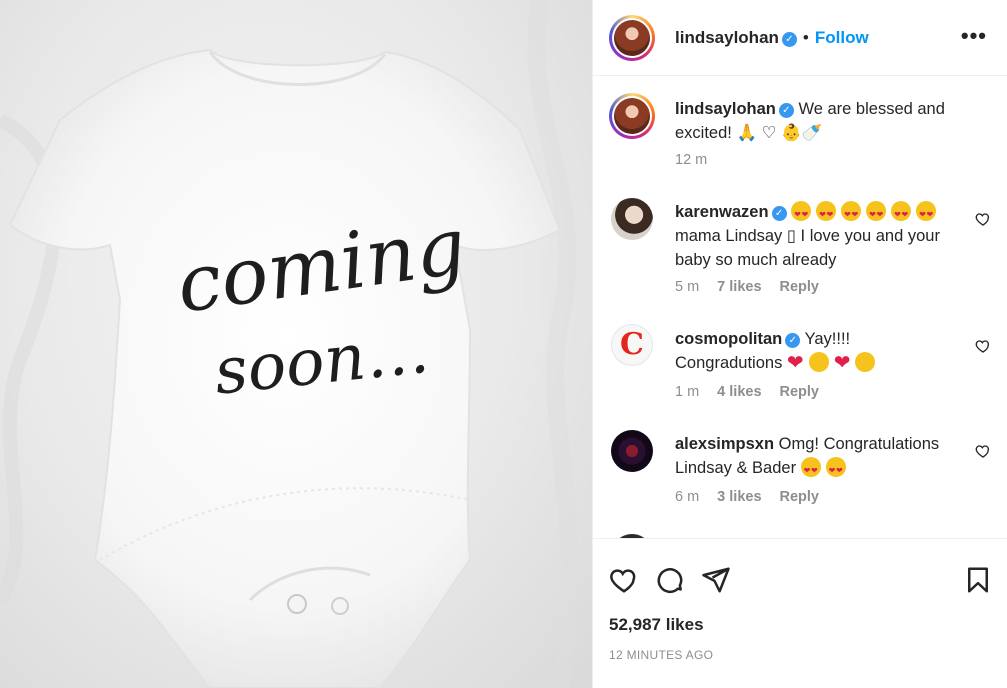  What do you see at coordinates (739, 392) in the screenshot?
I see `comment-likes: 4 likes` at bounding box center [739, 392].